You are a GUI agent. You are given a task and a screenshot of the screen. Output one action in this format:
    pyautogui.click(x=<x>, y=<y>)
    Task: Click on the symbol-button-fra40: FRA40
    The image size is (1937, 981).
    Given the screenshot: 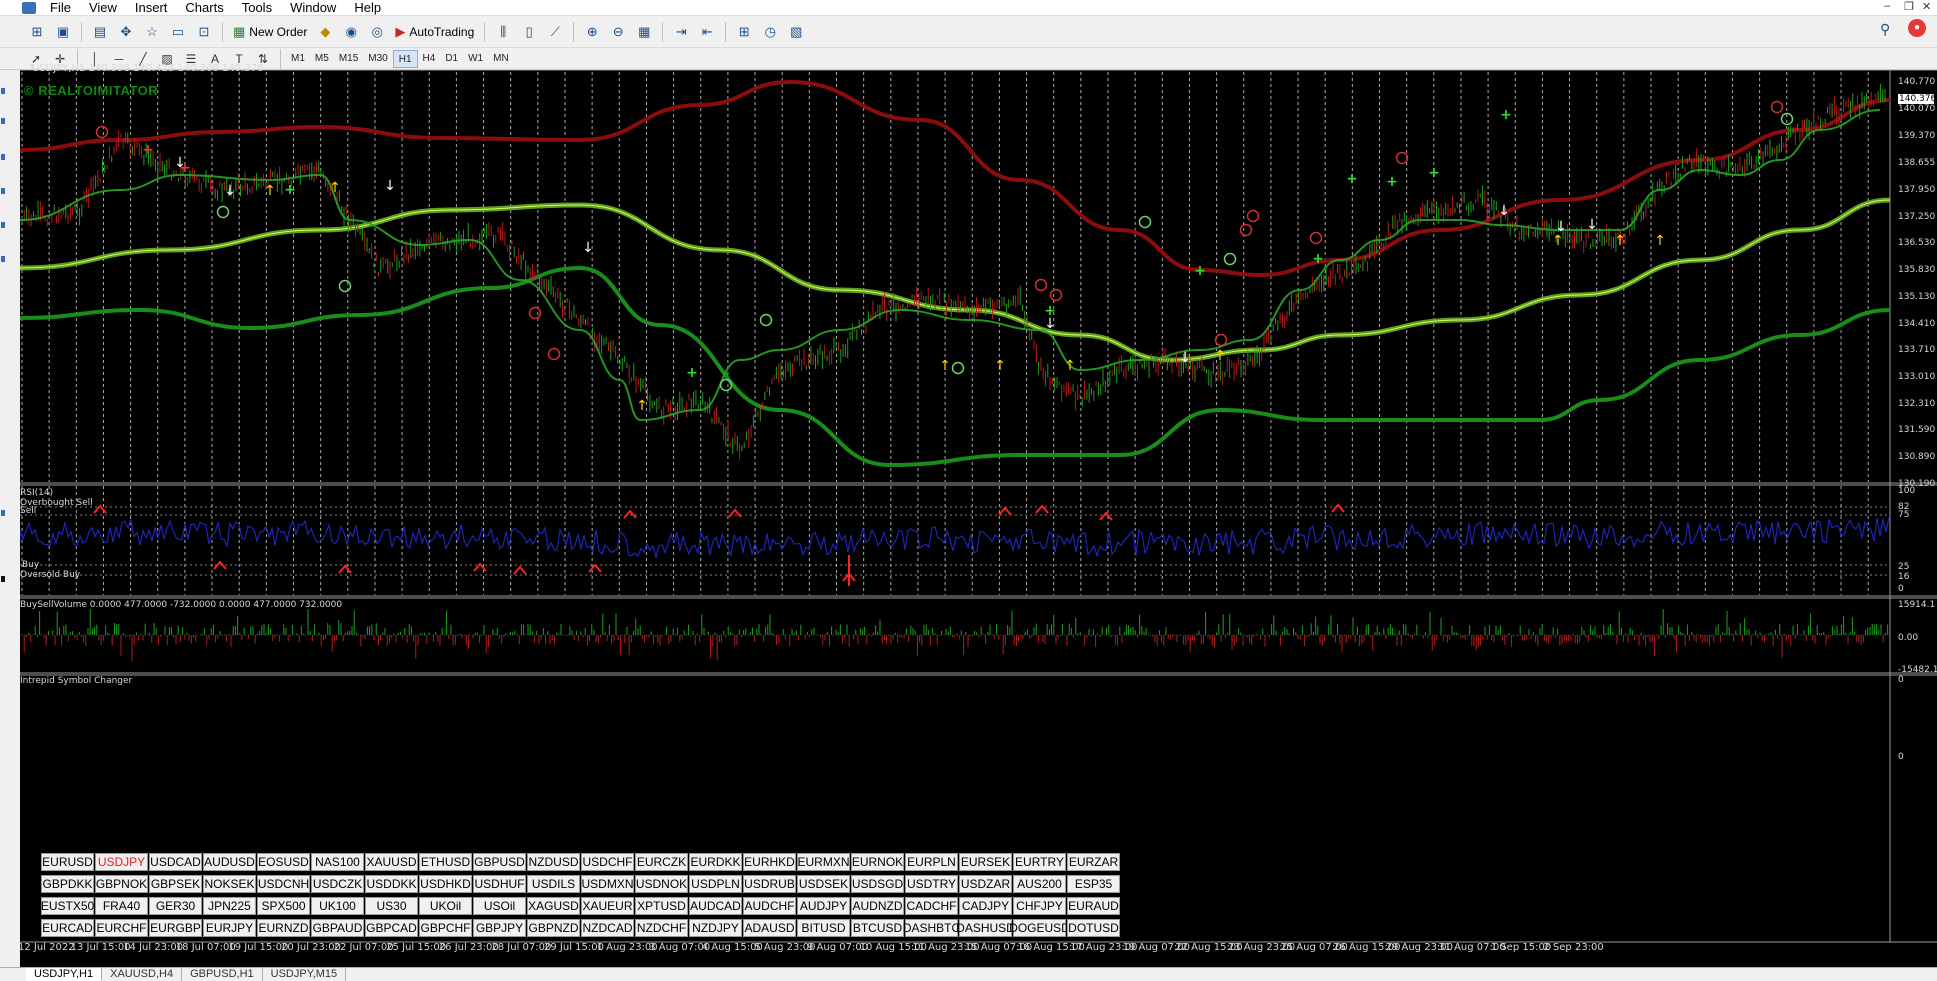 What is the action you would take?
    pyautogui.click(x=121, y=906)
    